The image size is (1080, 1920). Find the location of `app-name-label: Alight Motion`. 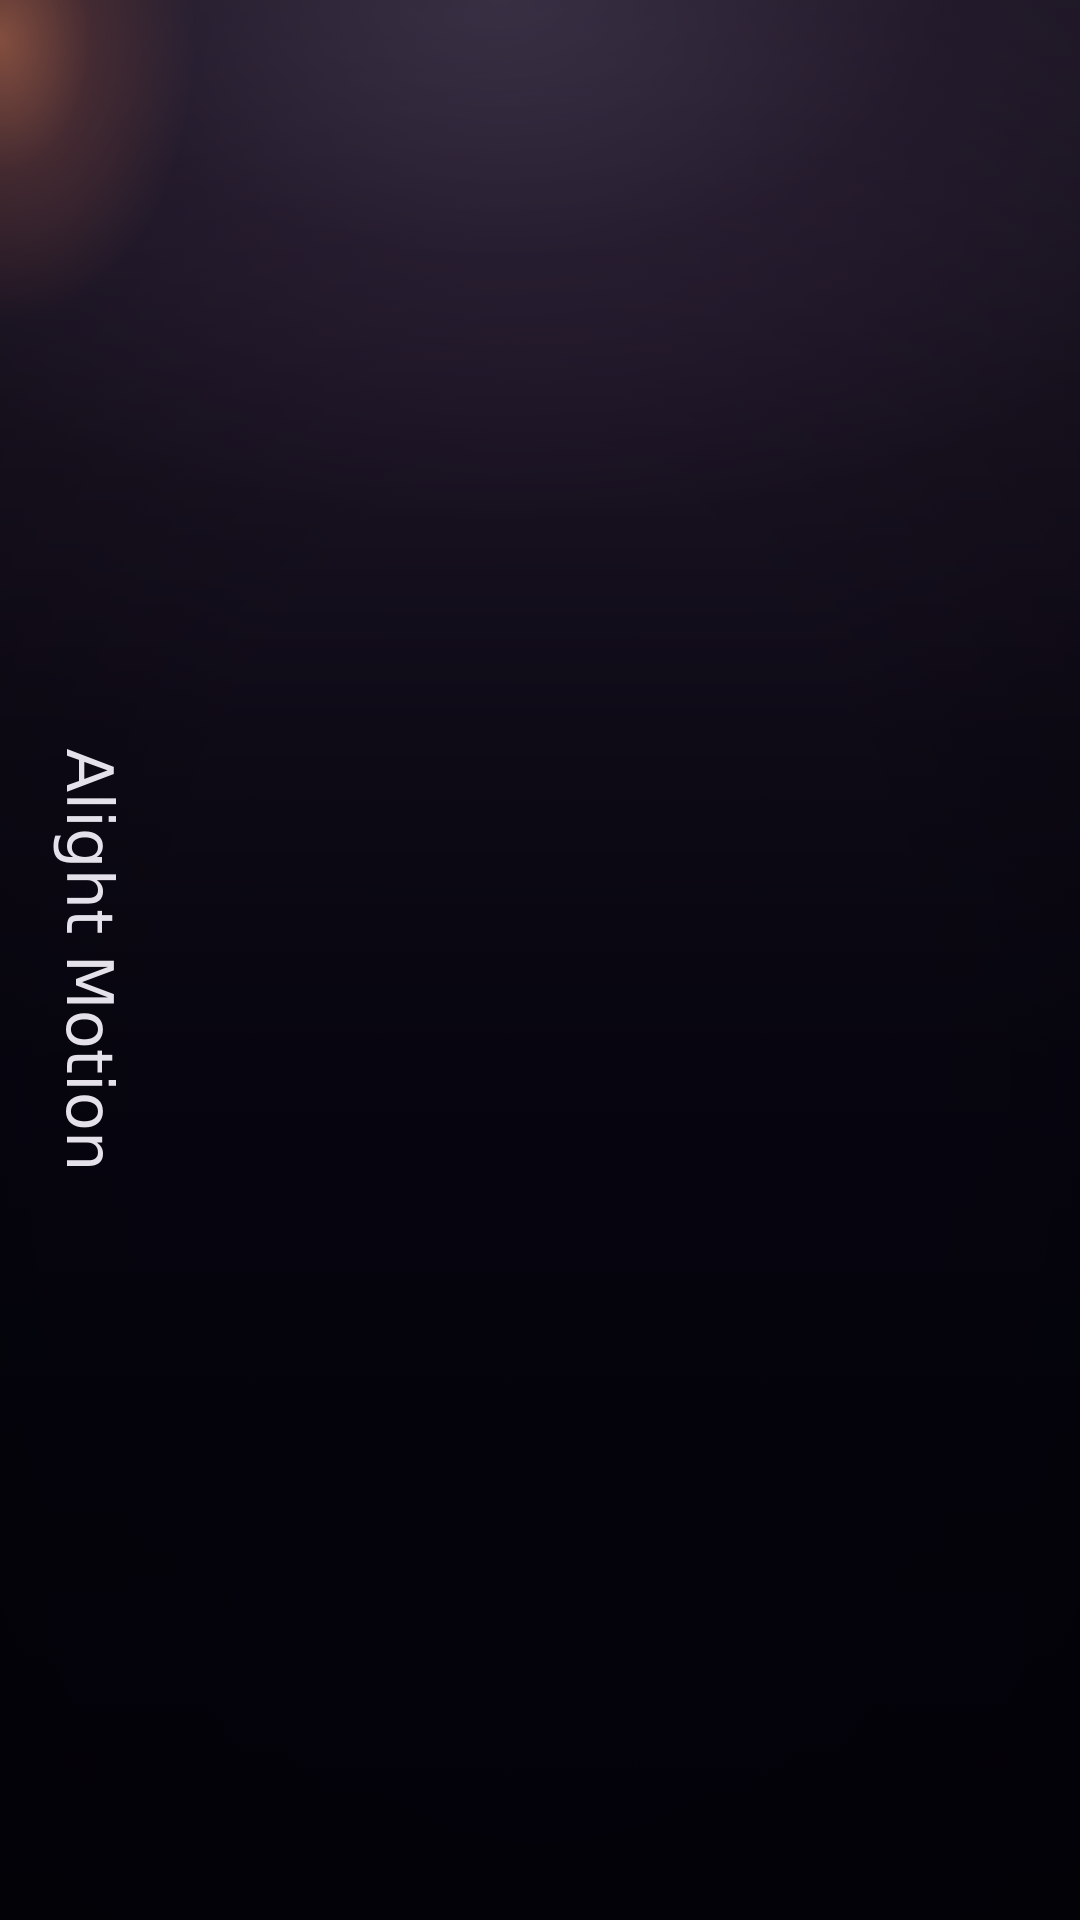

app-name-label: Alight Motion is located at coordinates (88, 960).